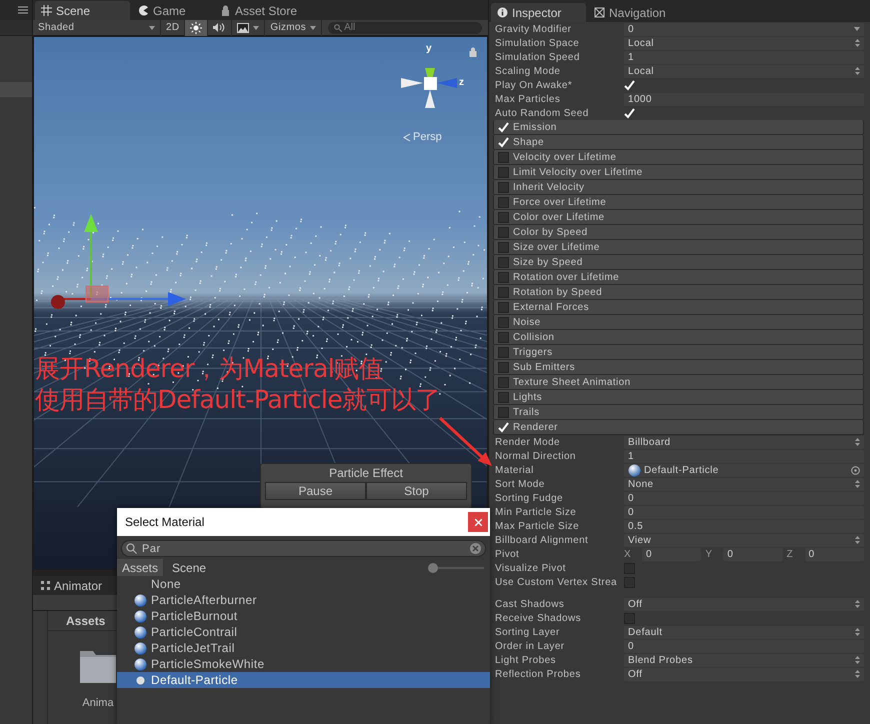  What do you see at coordinates (315, 491) in the screenshot?
I see `effect-button: Pause` at bounding box center [315, 491].